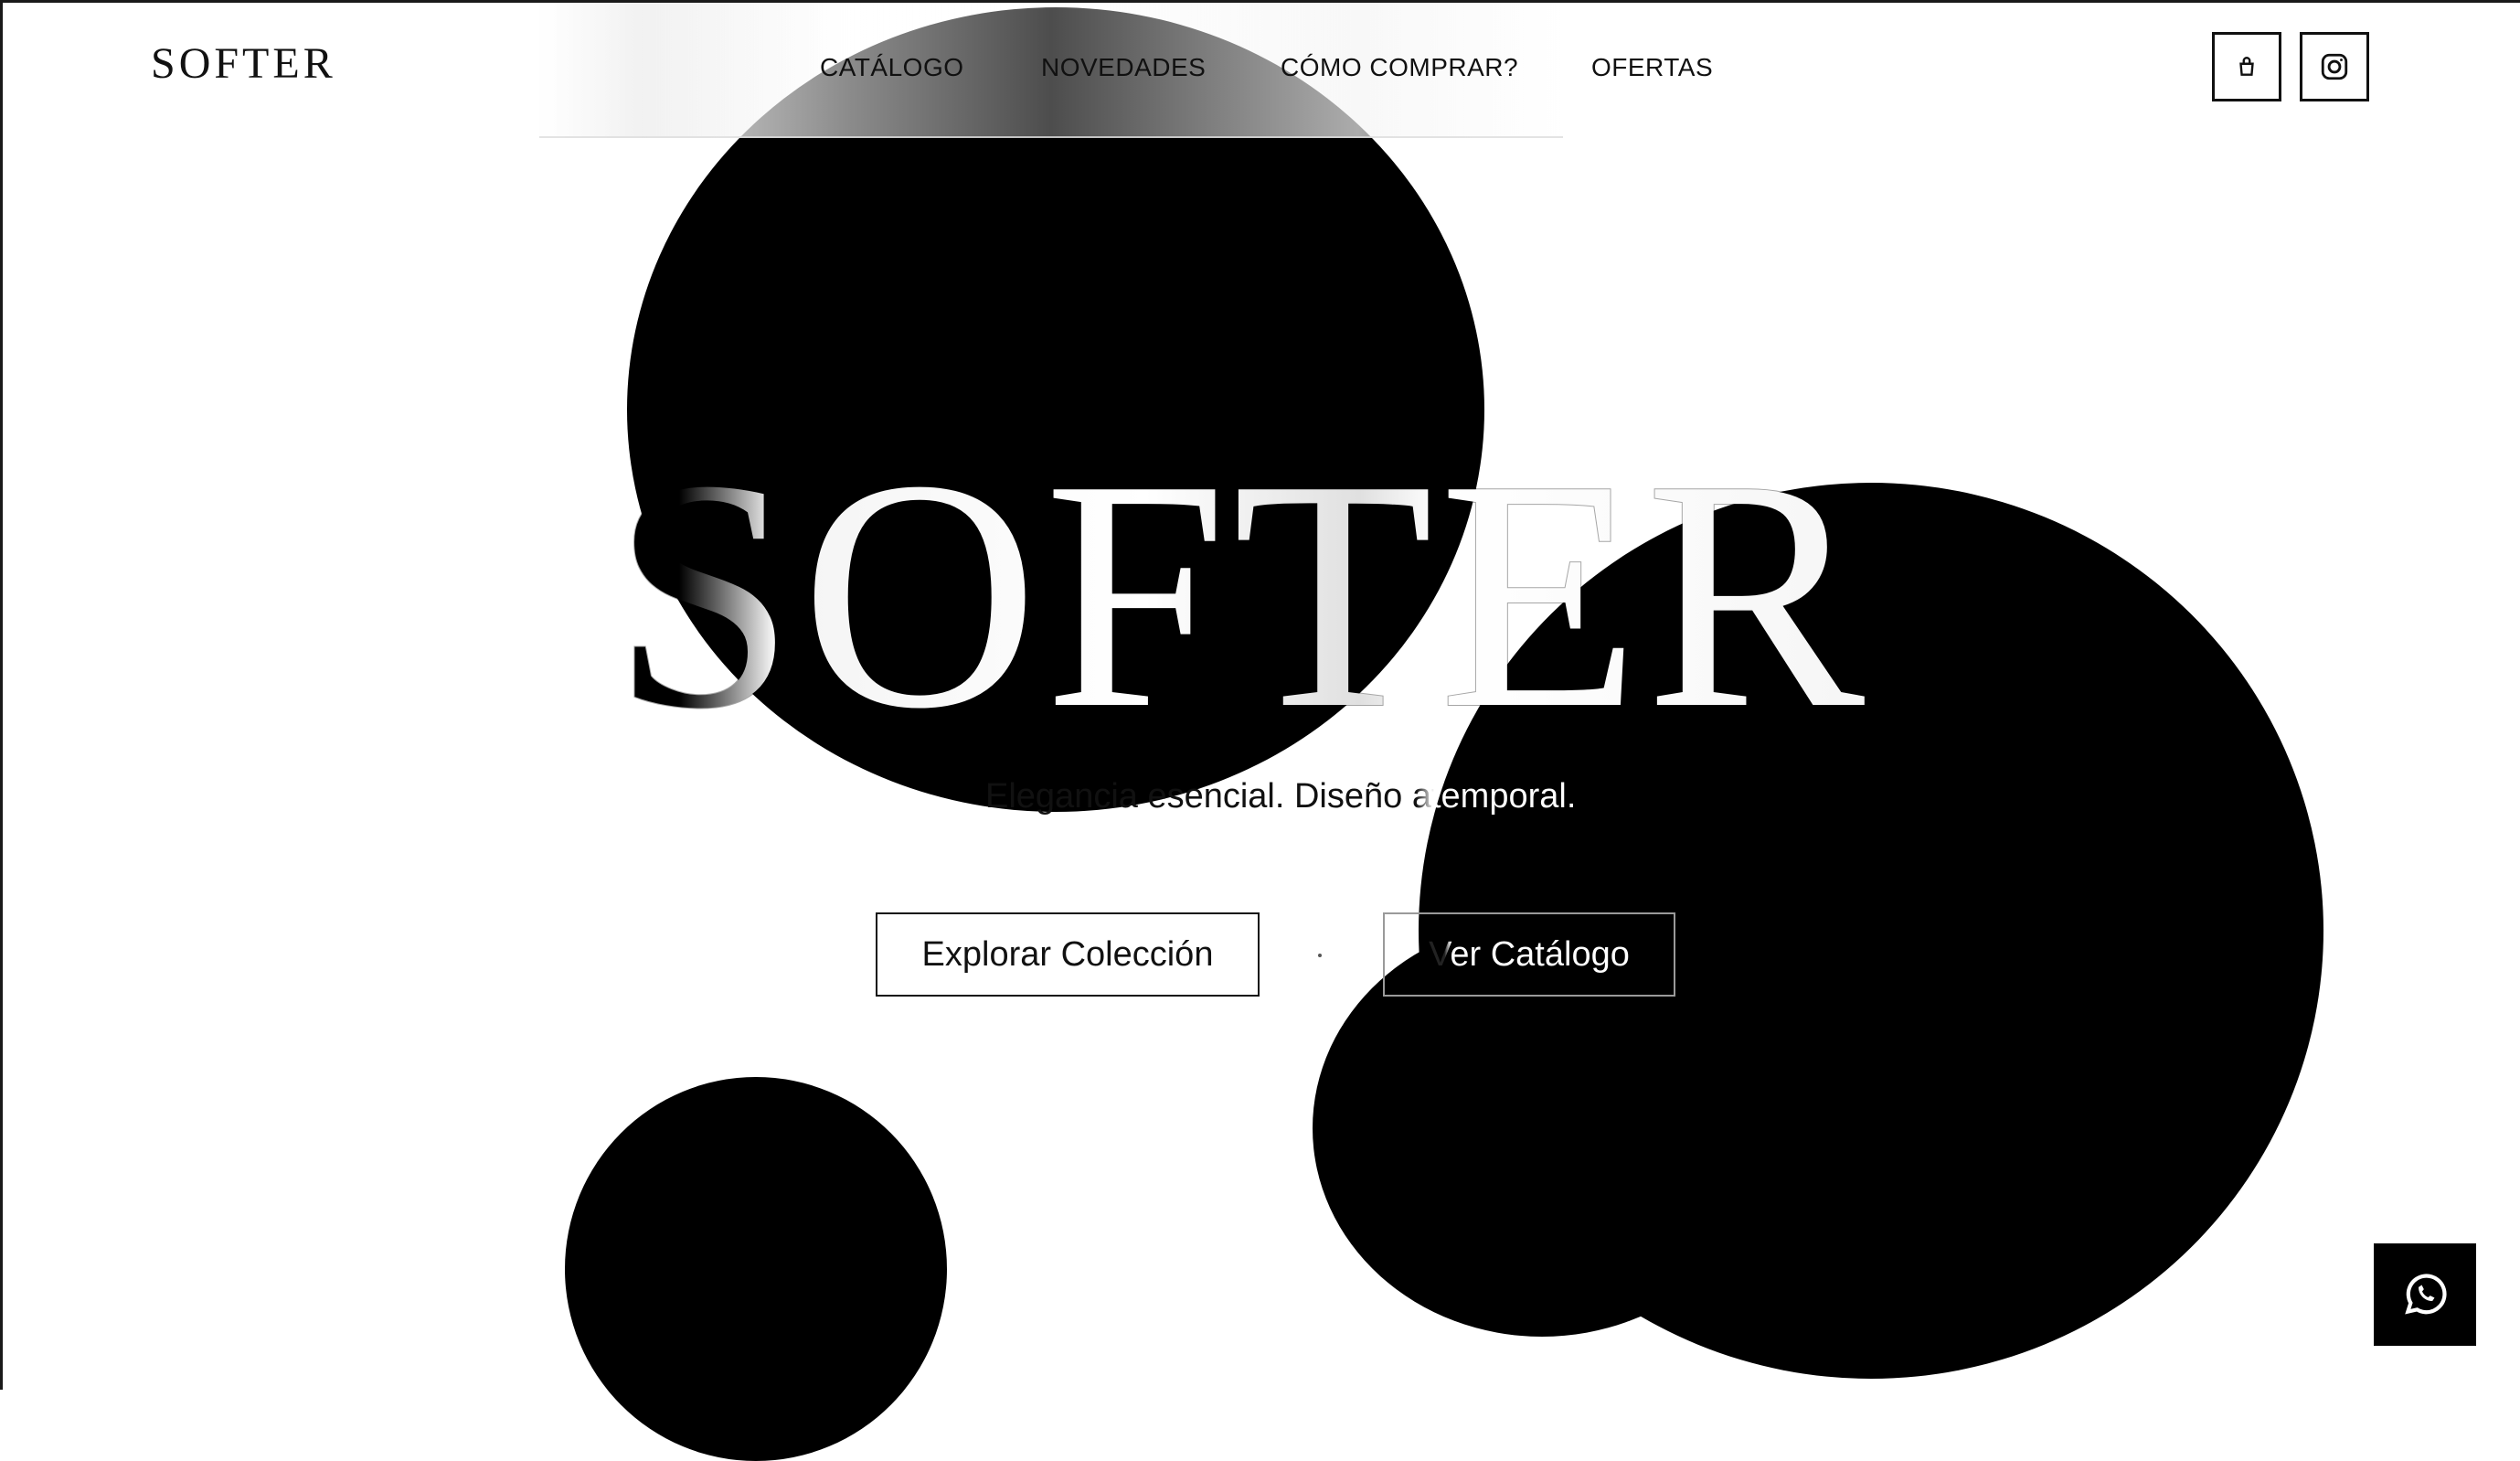 This screenshot has height=1461, width=2520. I want to click on instagram-button, so click(2334, 66).